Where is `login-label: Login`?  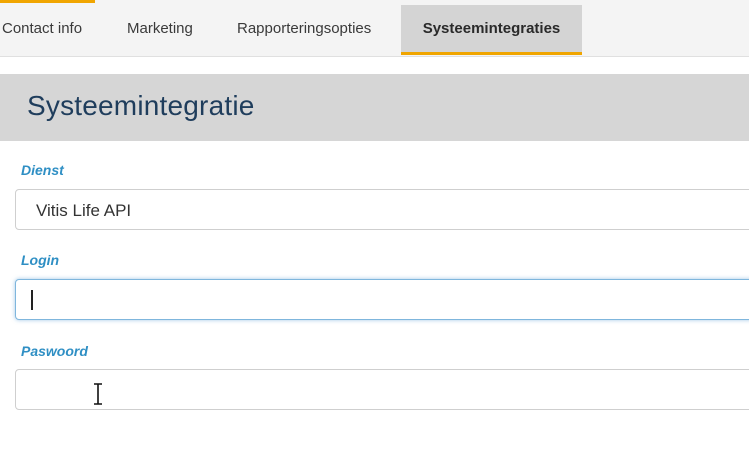
login-label: Login is located at coordinates (40, 260).